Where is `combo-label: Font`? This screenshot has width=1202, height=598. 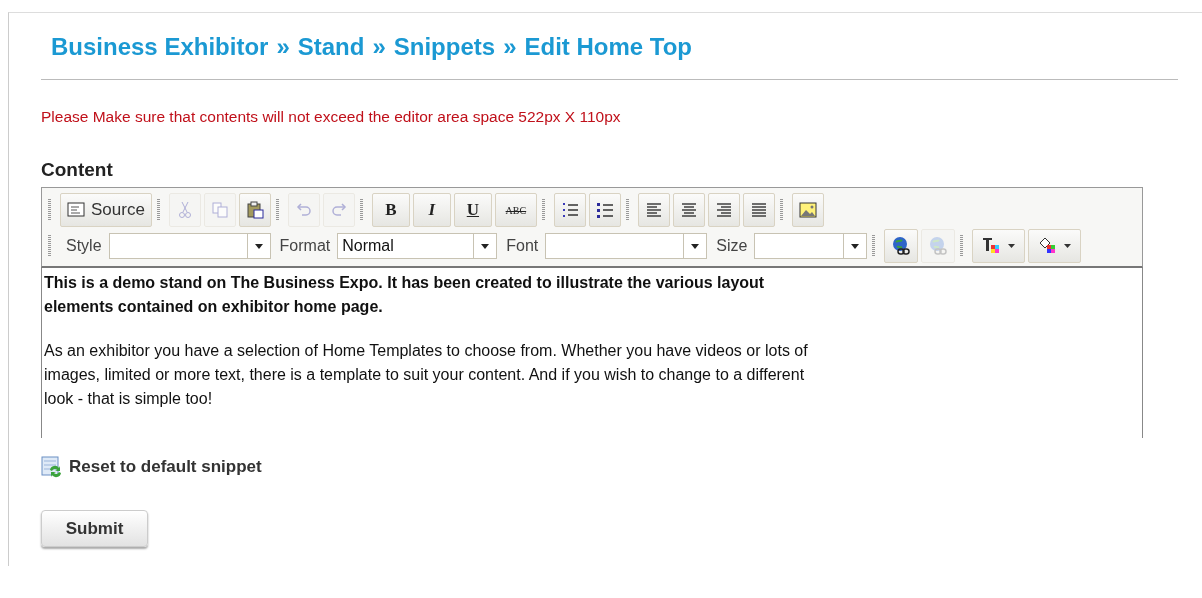 combo-label: Font is located at coordinates (522, 246).